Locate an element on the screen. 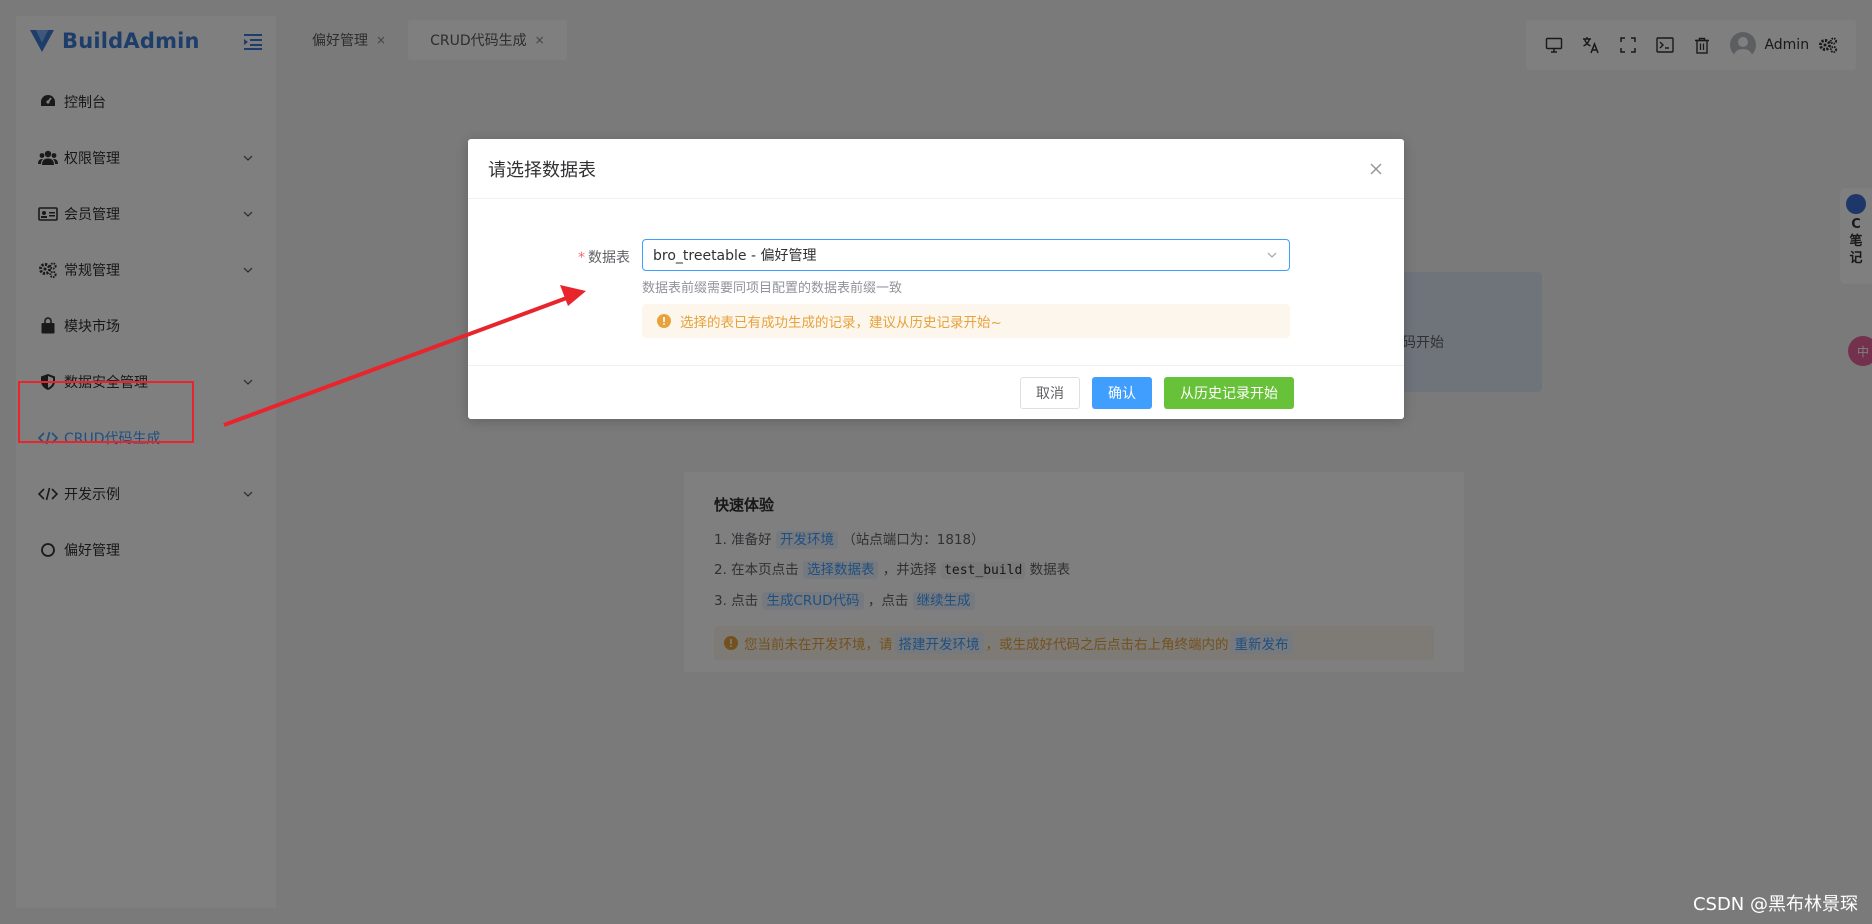 The height and width of the screenshot is (924, 1872). cancel-button: 取消 is located at coordinates (1050, 392).